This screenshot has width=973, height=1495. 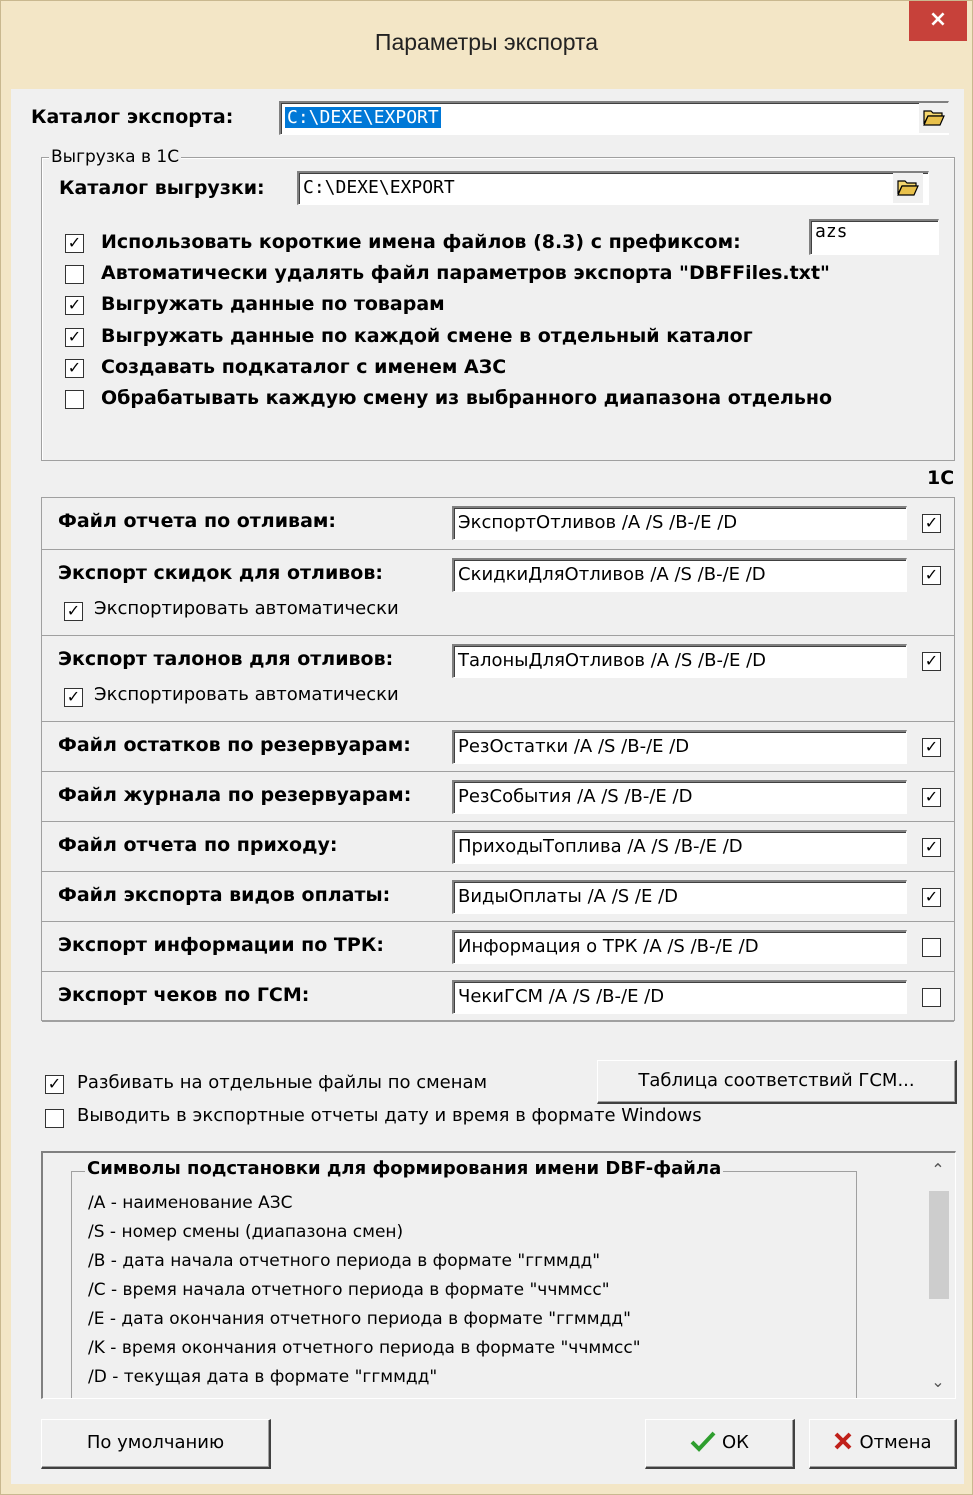 I want to click on file-name-value: ТалоныДляОтливов /A /S /B-/E /D, so click(x=612, y=660).